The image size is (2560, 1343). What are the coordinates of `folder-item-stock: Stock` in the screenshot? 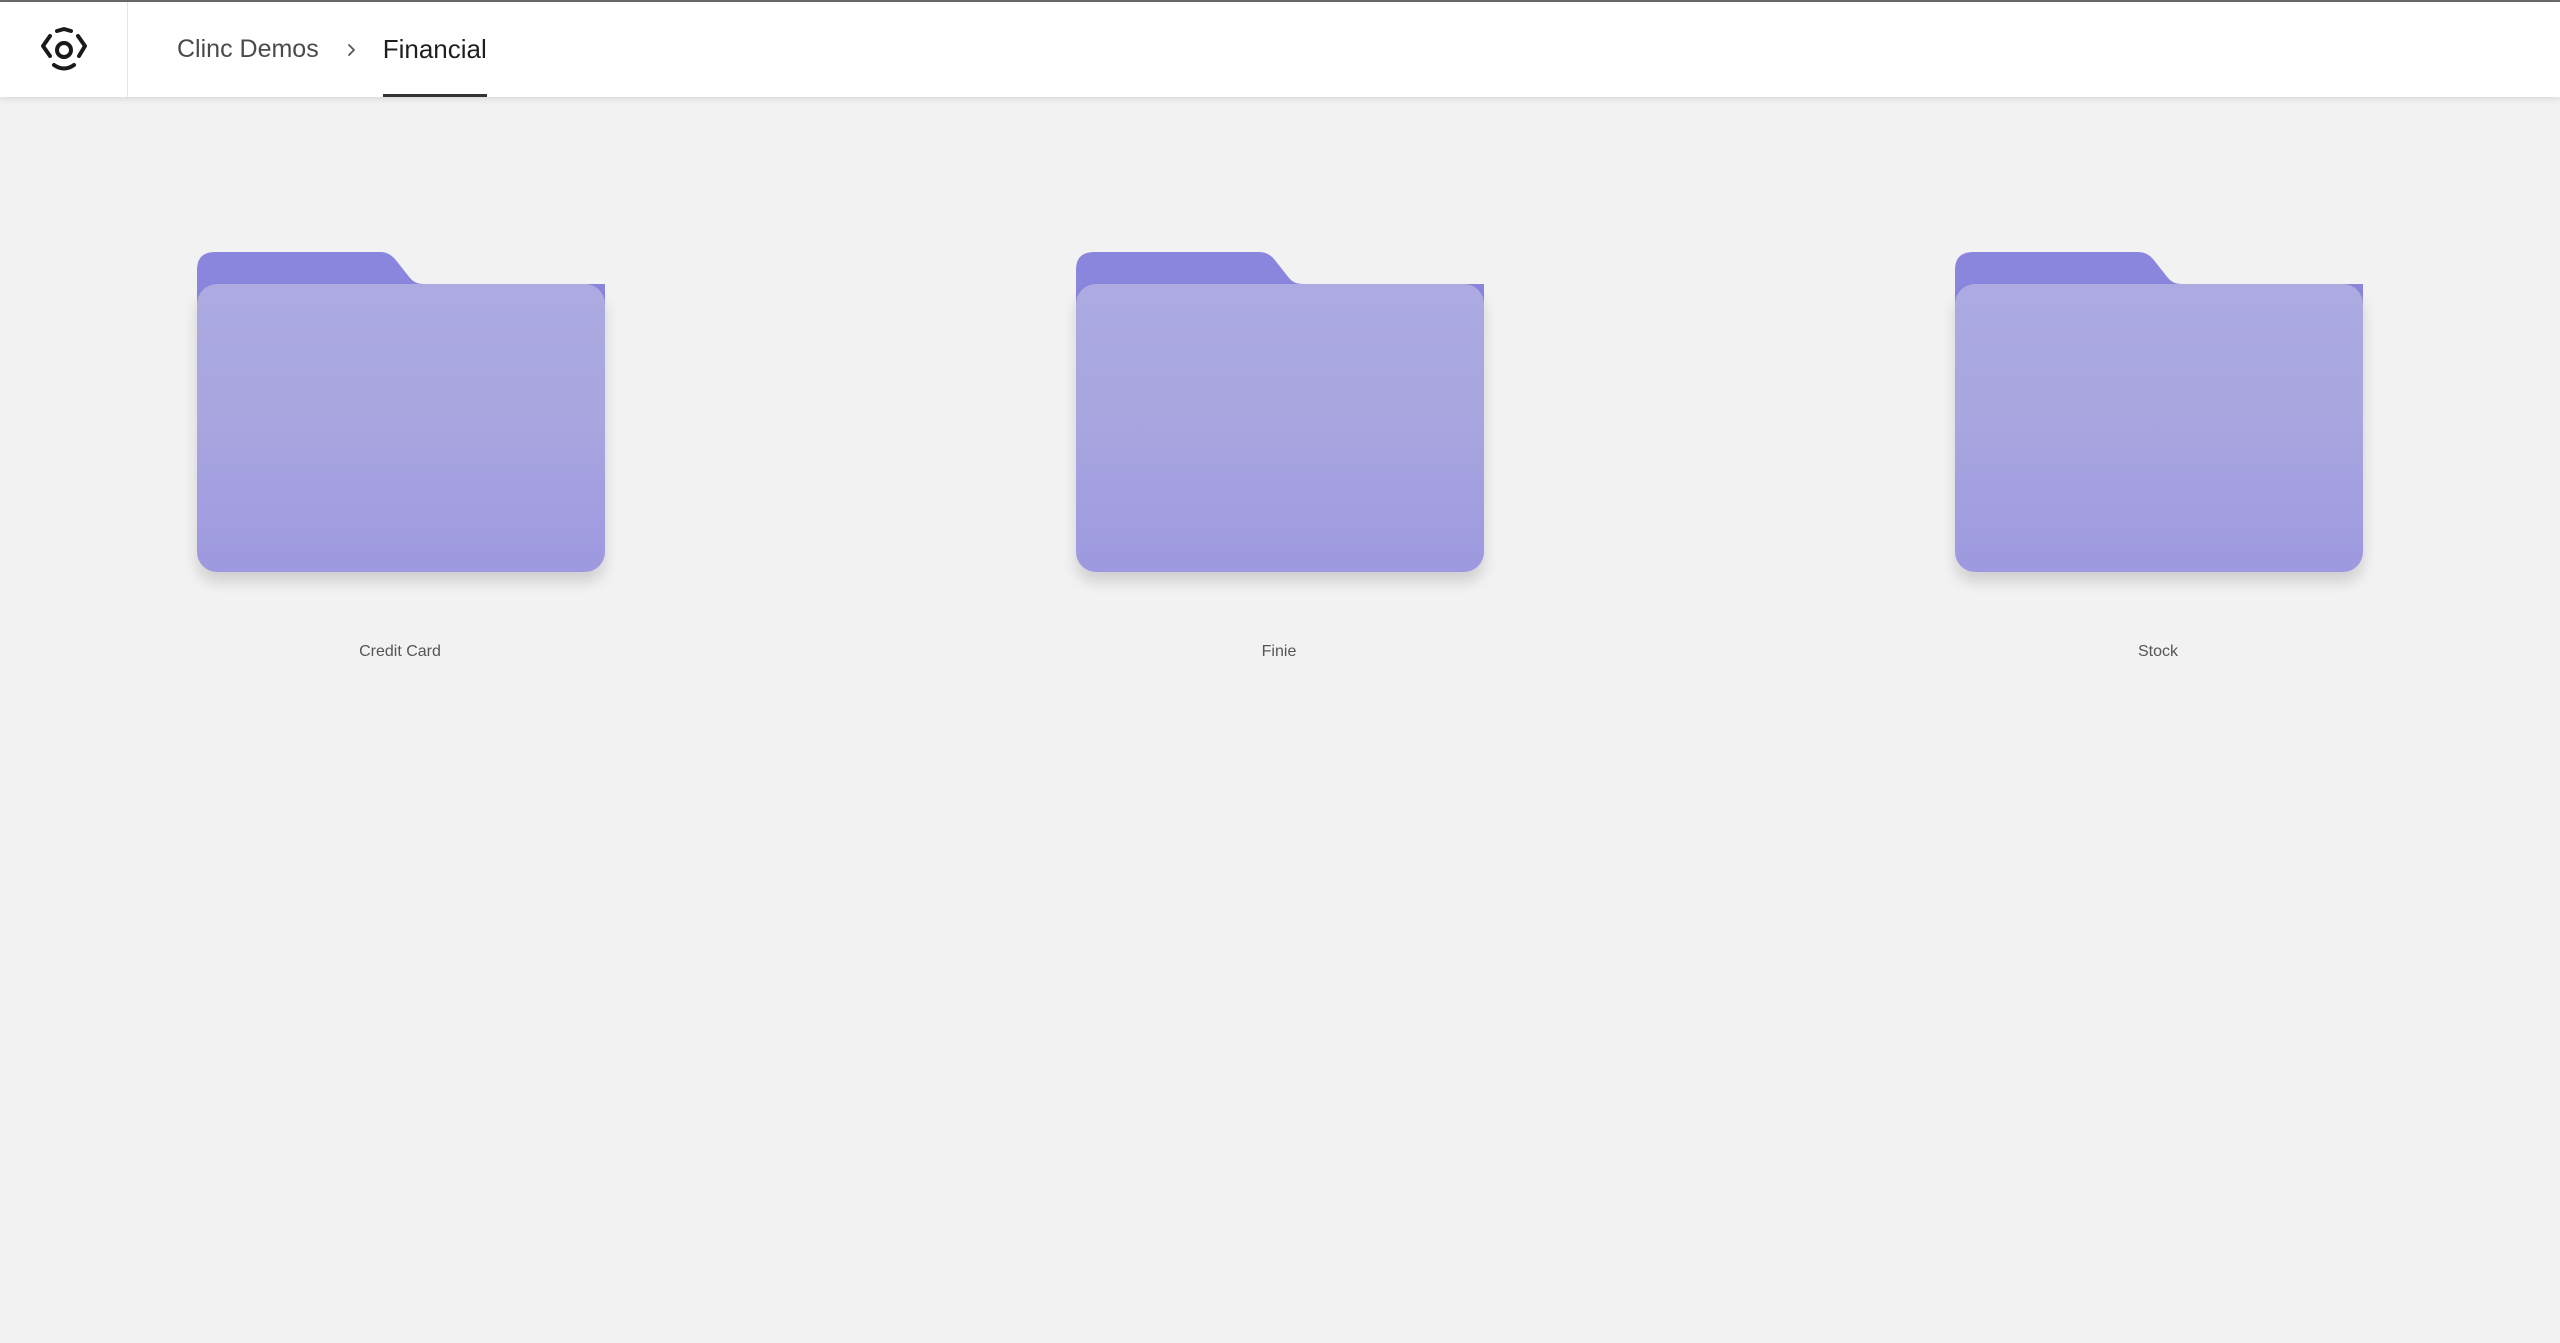 It's located at (2120, 522).